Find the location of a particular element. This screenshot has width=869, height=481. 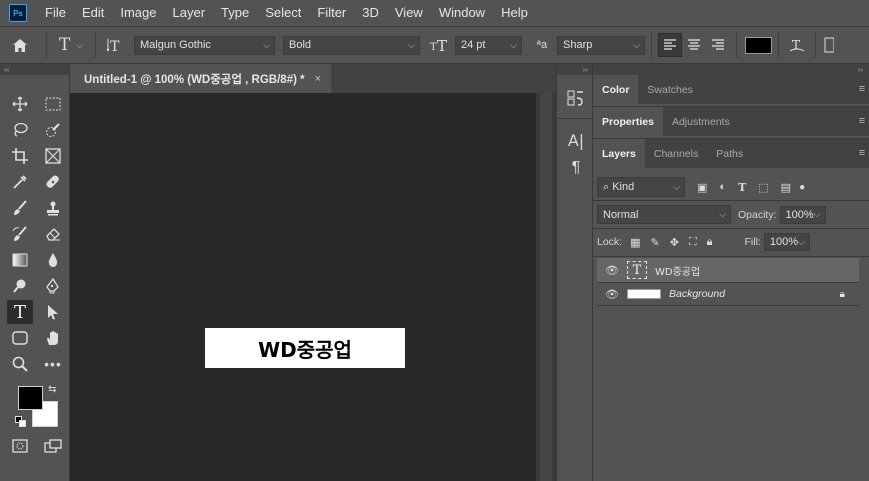

font-style-select: Bold ⌵ is located at coordinates (351, 45).